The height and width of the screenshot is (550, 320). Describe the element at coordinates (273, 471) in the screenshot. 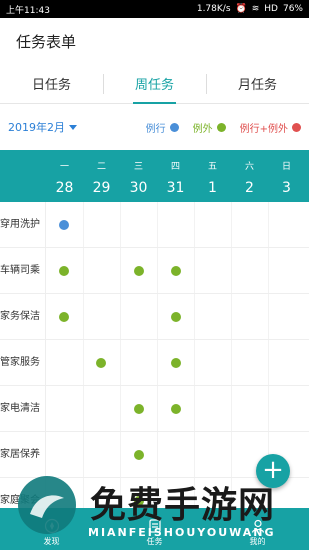

I see `add-task-button: +` at that location.